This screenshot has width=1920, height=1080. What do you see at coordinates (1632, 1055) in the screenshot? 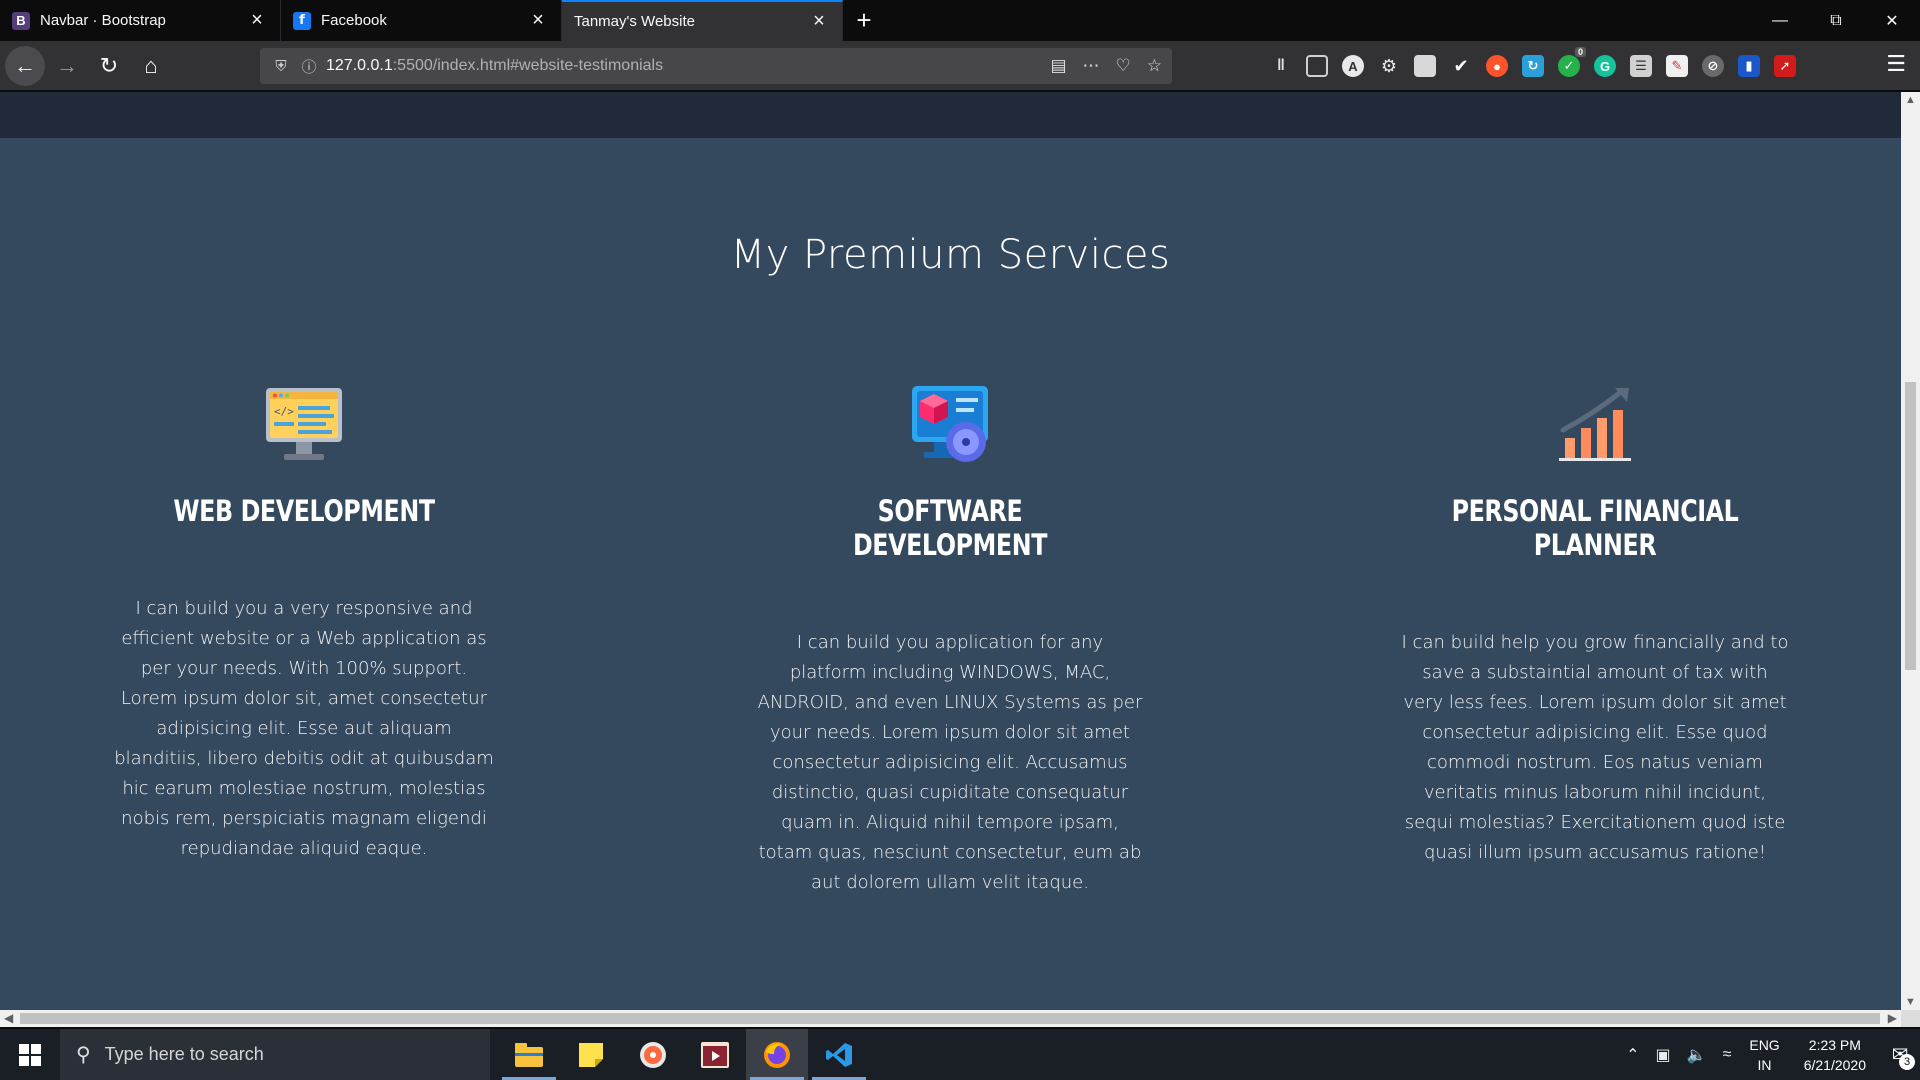
I see `show-hidden-icons-icon: ⌃` at bounding box center [1632, 1055].